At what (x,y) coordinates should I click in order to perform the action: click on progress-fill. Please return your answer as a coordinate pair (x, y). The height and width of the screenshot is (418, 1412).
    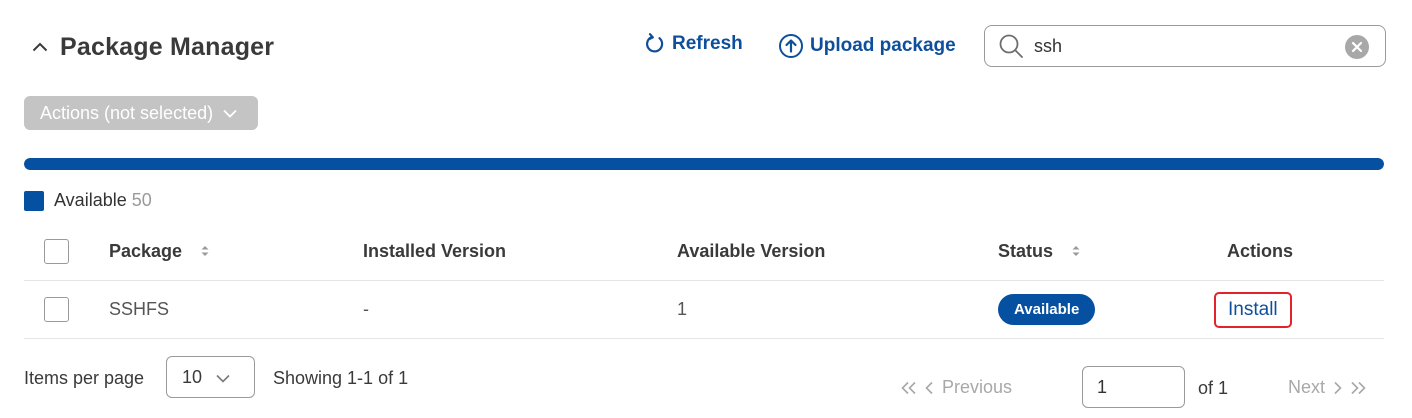
    Looking at the image, I should click on (704, 164).